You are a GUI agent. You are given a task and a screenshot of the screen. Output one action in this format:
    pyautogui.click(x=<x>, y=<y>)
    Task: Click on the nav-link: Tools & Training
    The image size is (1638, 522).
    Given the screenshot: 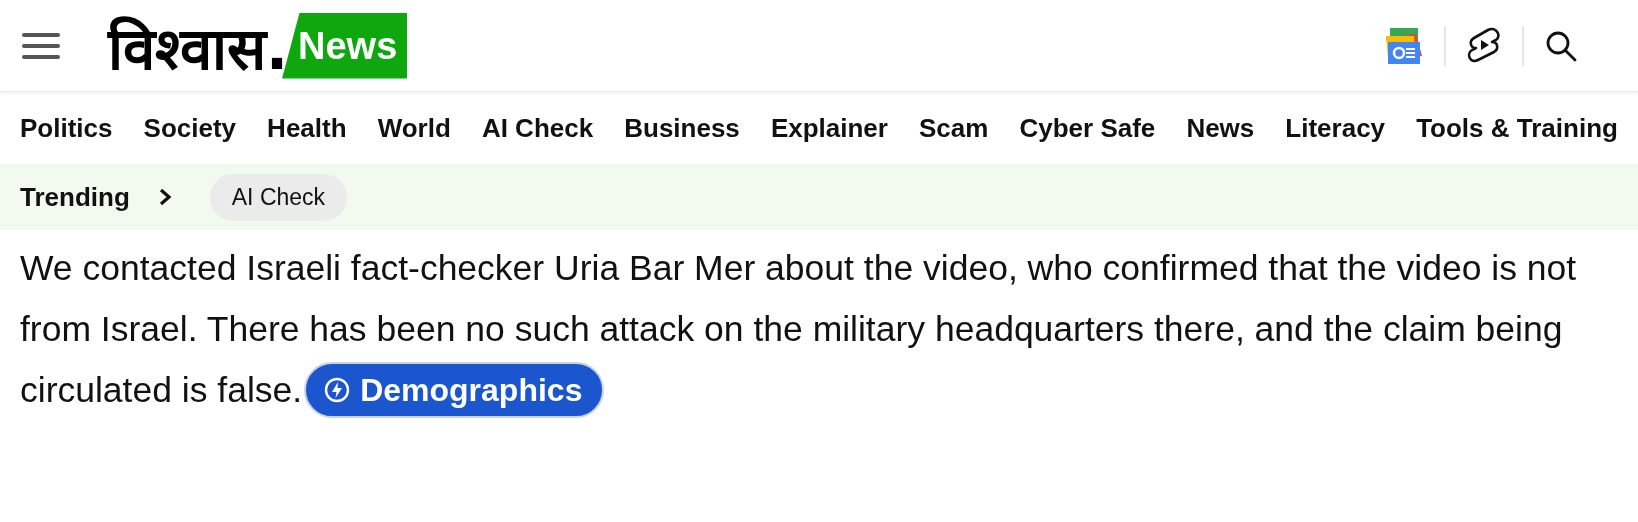 What is the action you would take?
    pyautogui.click(x=1517, y=128)
    